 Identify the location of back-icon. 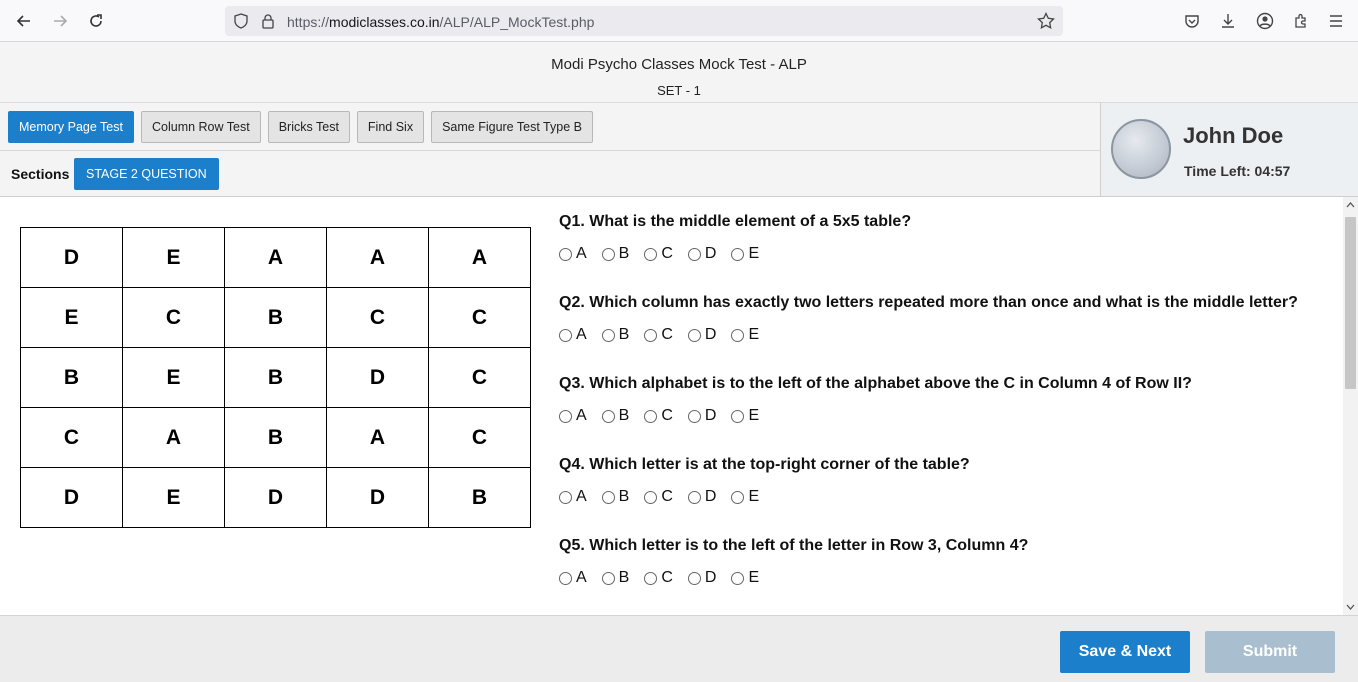
(24, 21).